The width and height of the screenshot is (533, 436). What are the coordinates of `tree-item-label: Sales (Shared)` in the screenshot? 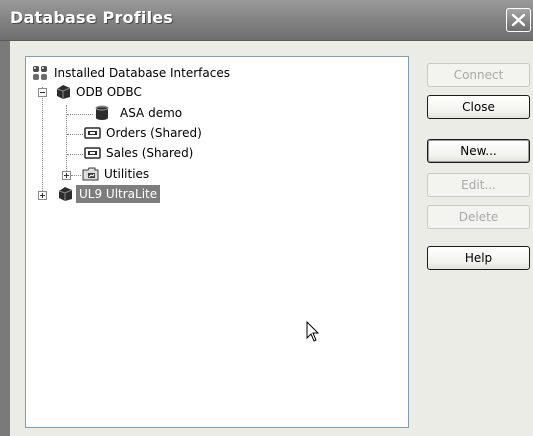 It's located at (150, 153).